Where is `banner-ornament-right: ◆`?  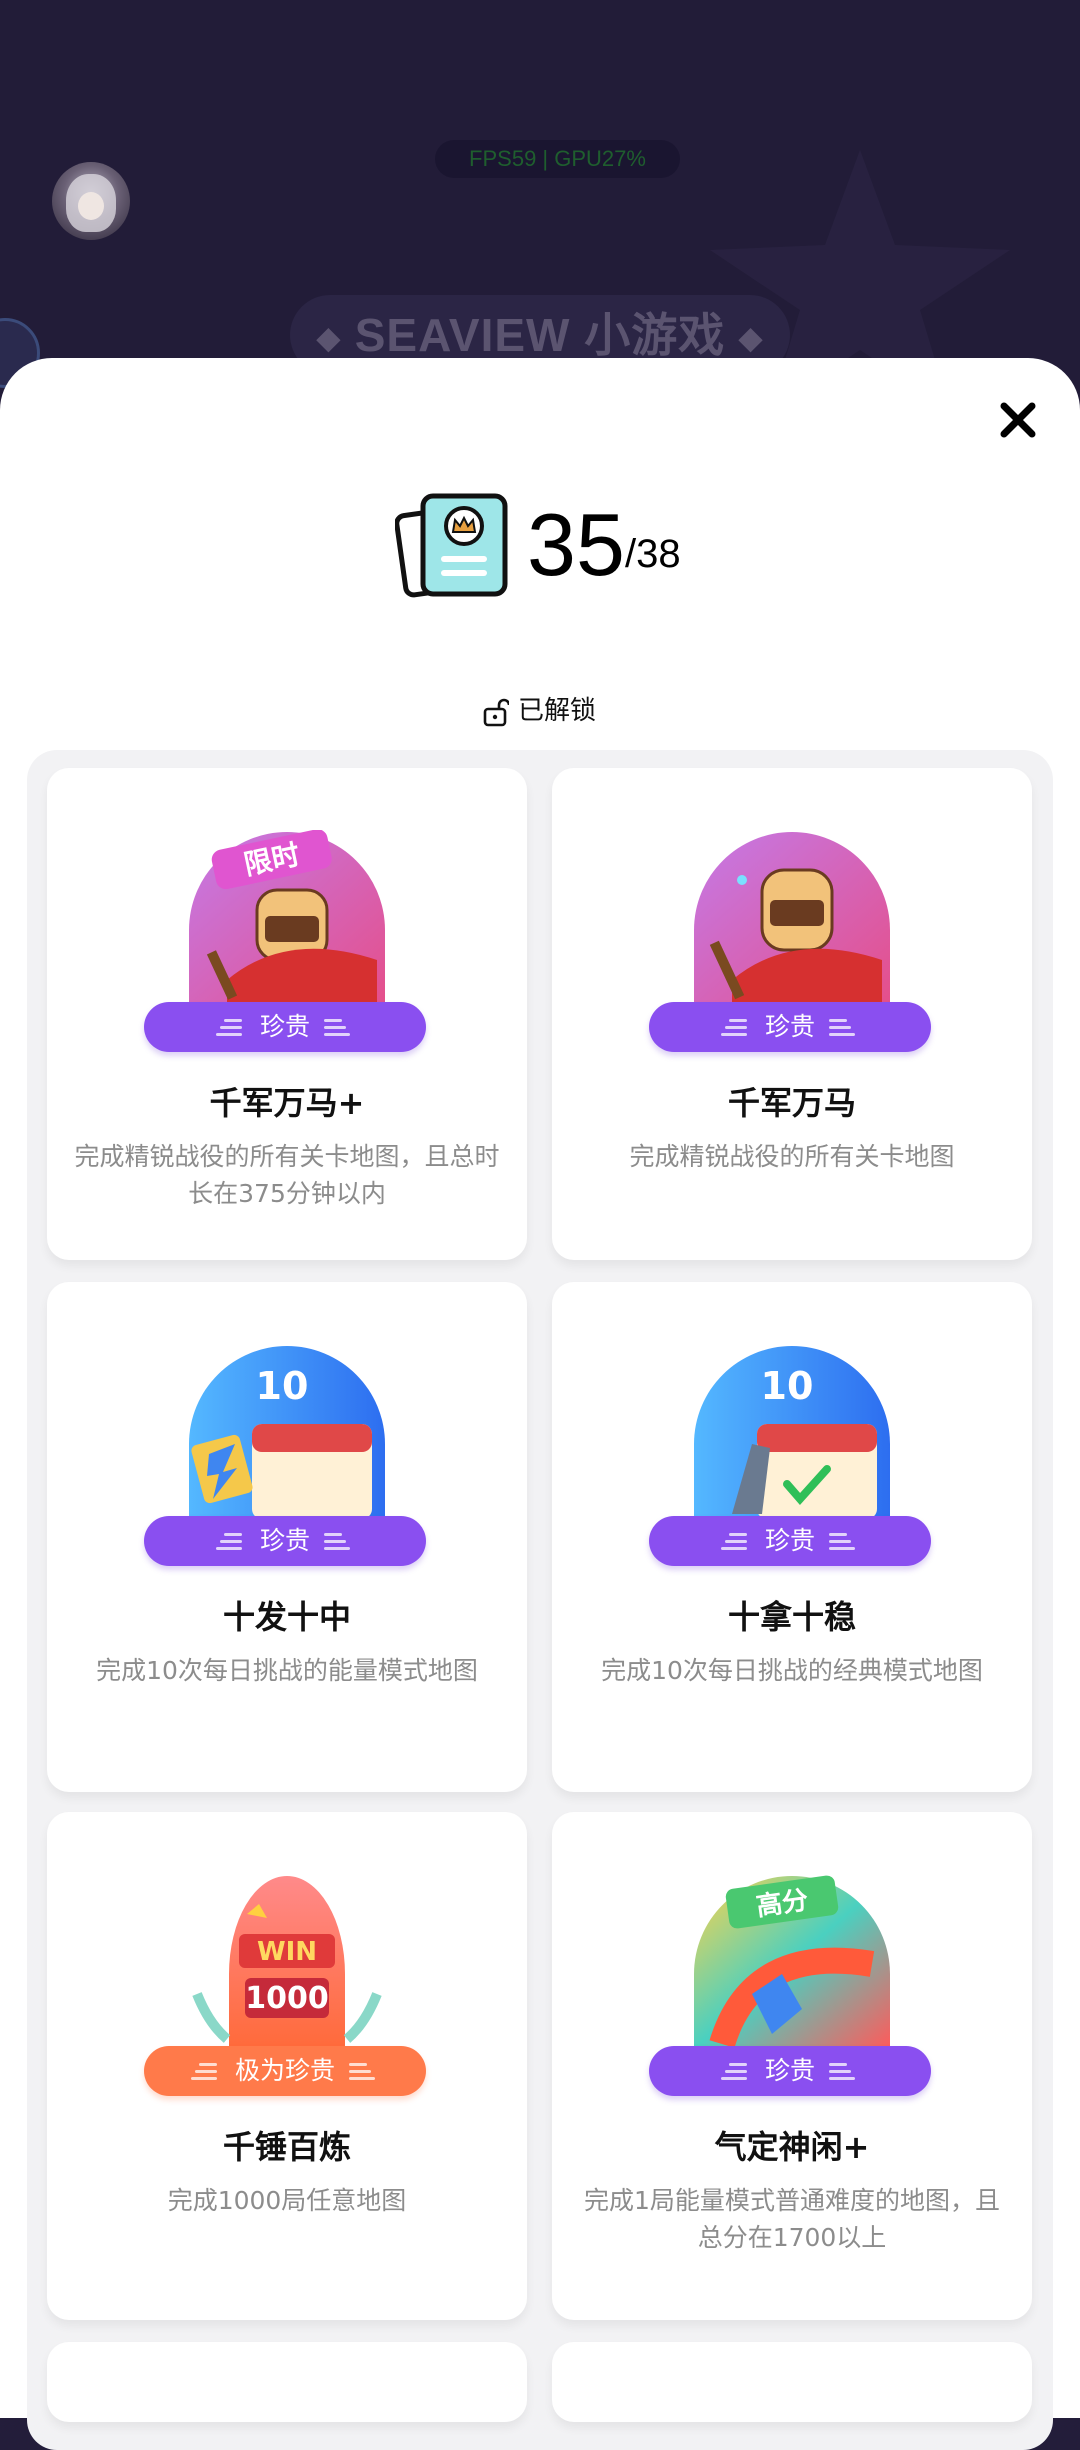
banner-ornament-right: ◆ is located at coordinates (751, 338).